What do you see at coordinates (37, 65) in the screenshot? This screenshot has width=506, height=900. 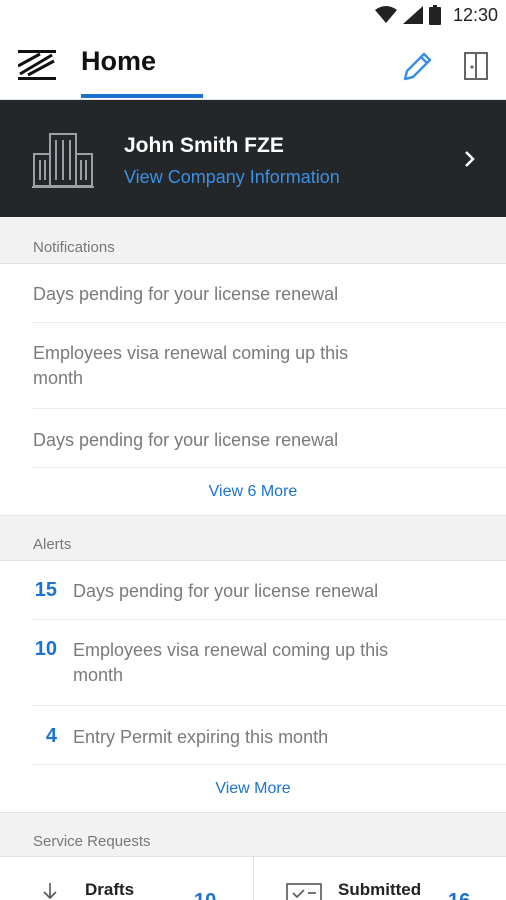 I see `menu-icon` at bounding box center [37, 65].